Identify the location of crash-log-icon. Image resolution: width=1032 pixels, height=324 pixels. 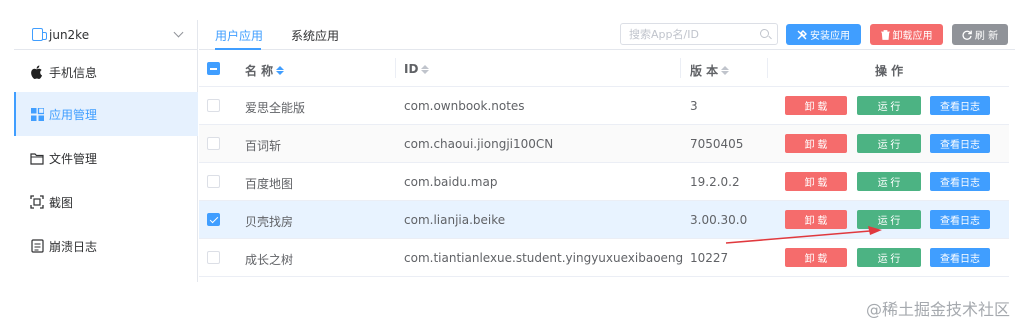
(37, 246).